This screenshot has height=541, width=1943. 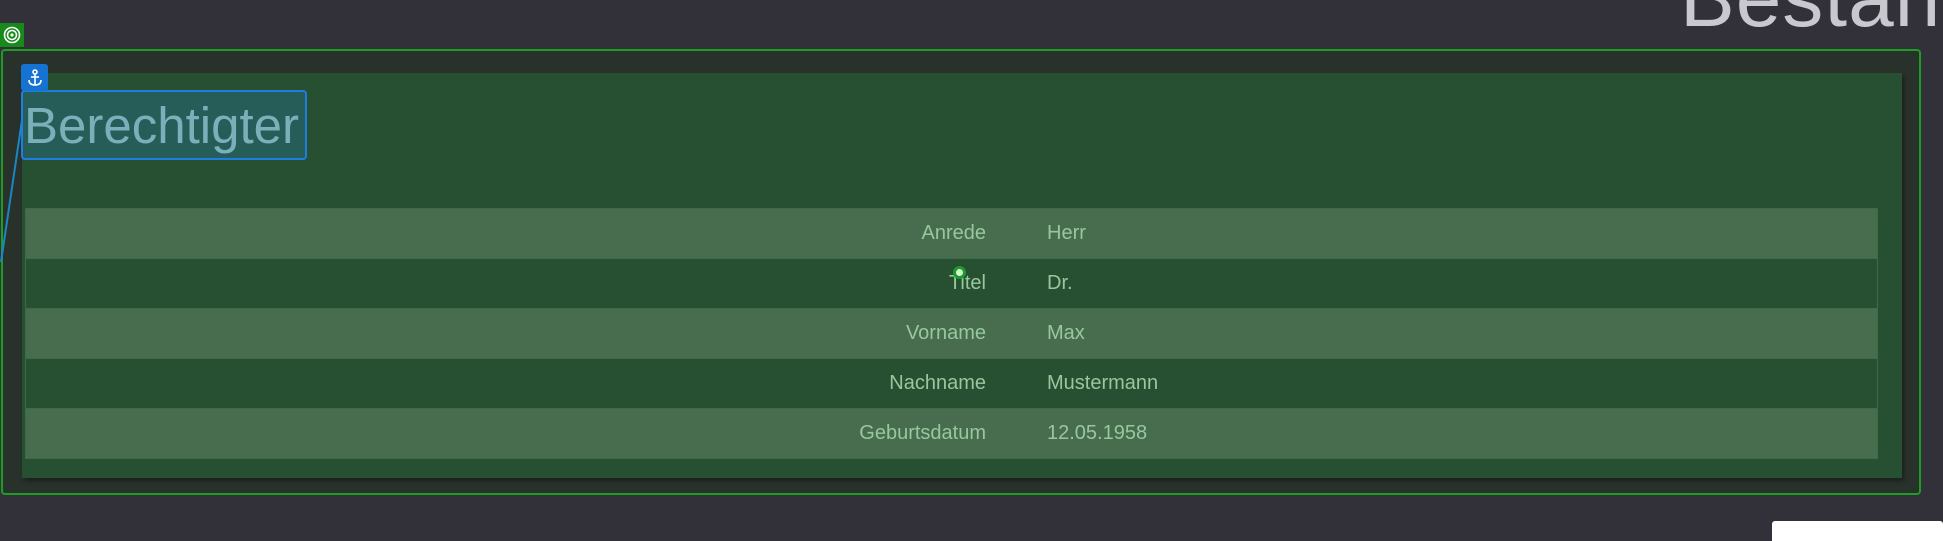 I want to click on field-label: Anrede, so click(x=954, y=233).